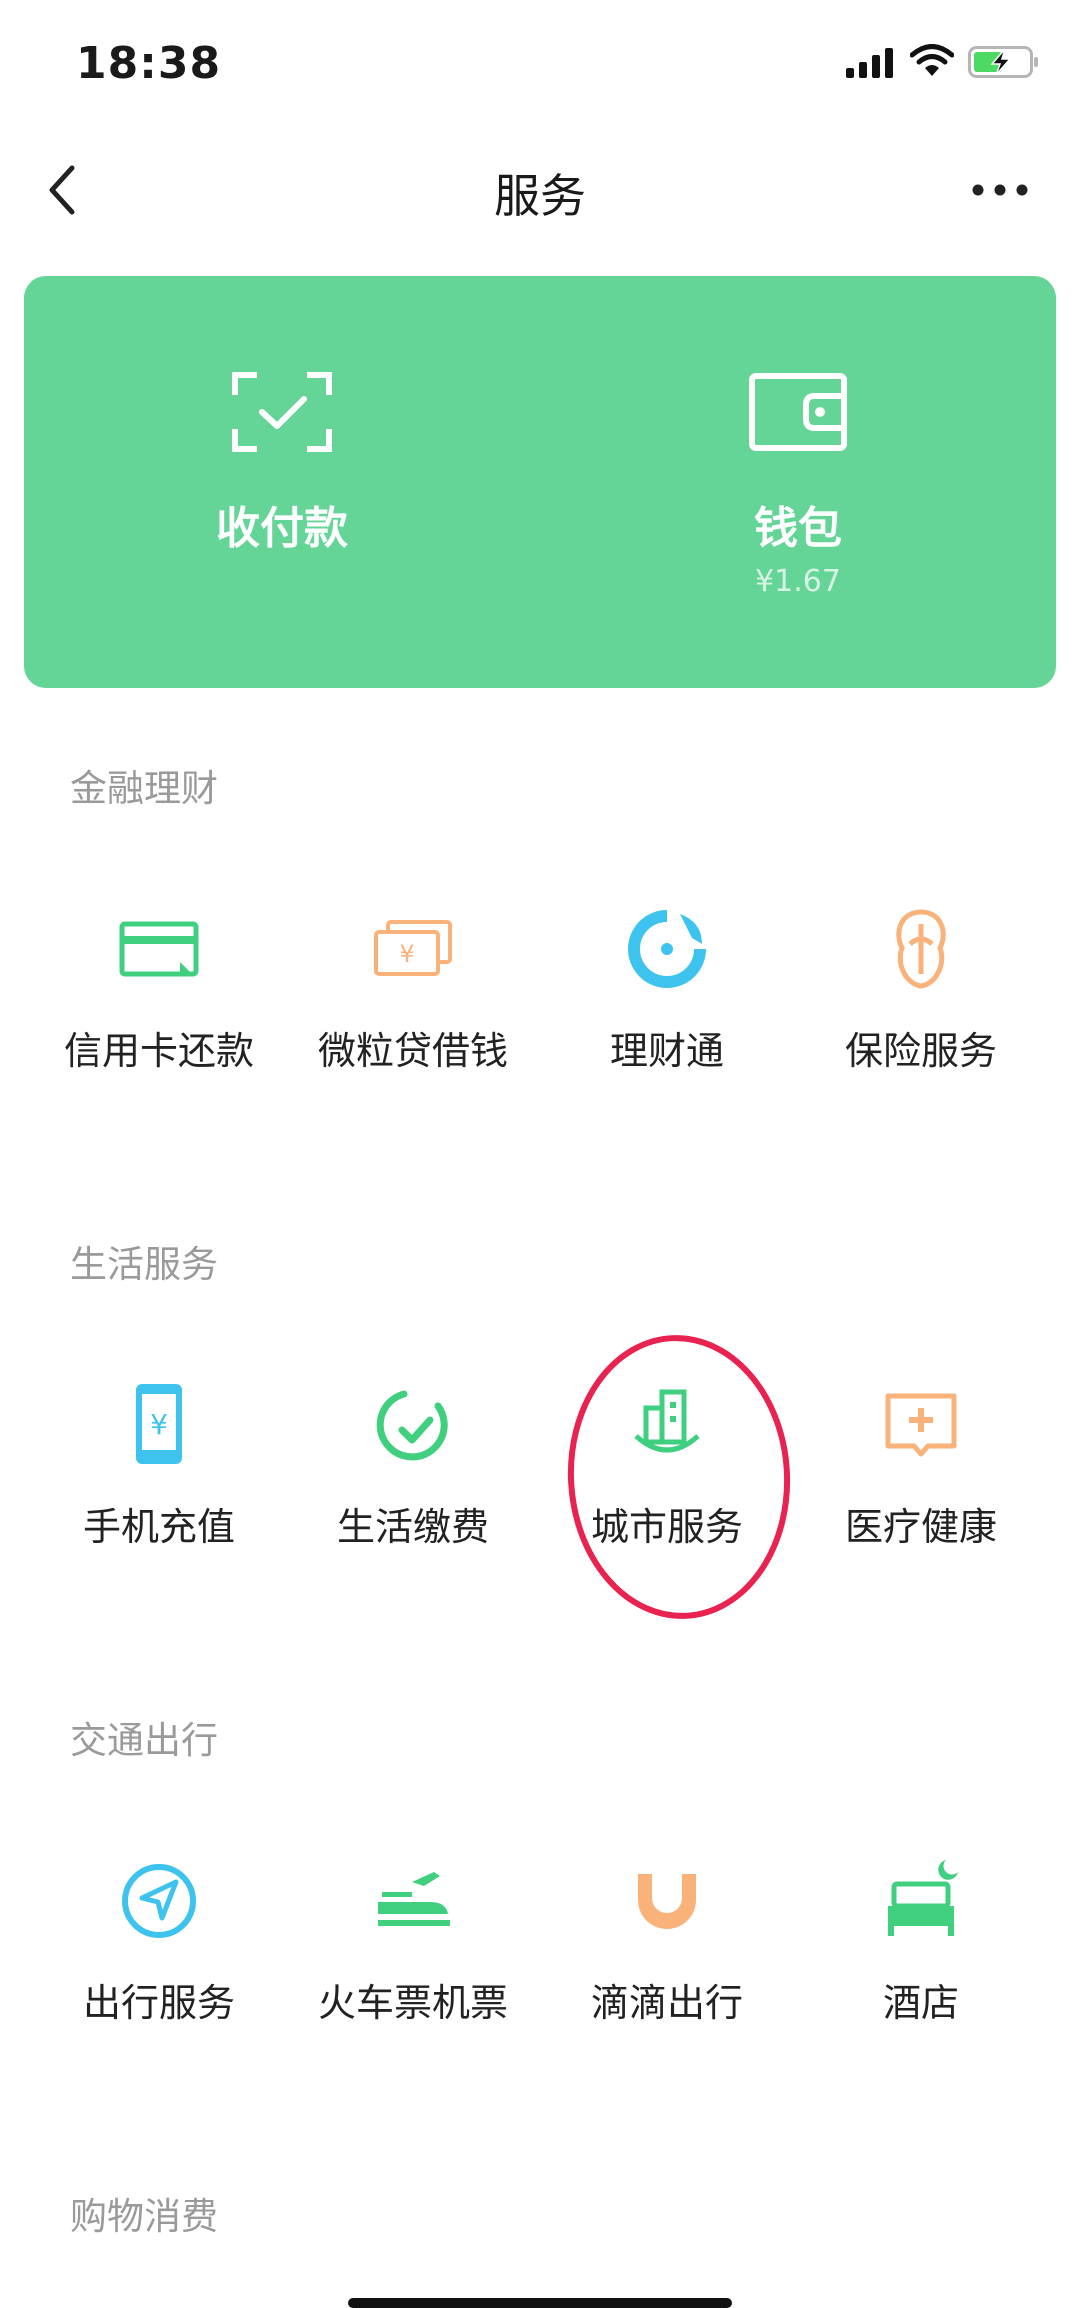 Image resolution: width=1080 pixels, height=2308 pixels. I want to click on utility-bill-icon, so click(412, 1425).